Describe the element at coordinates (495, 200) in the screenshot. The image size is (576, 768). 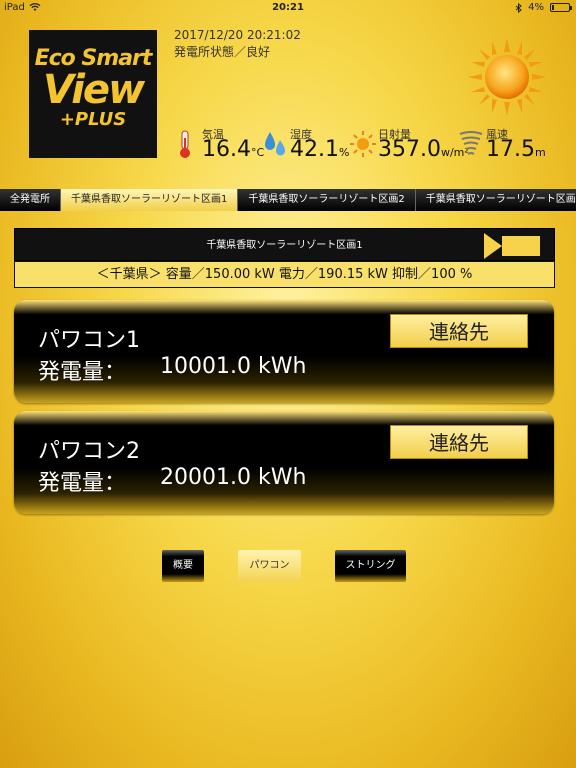
I see `tab-section-3: 千葉県香取ソーラーリゾート区画3` at that location.